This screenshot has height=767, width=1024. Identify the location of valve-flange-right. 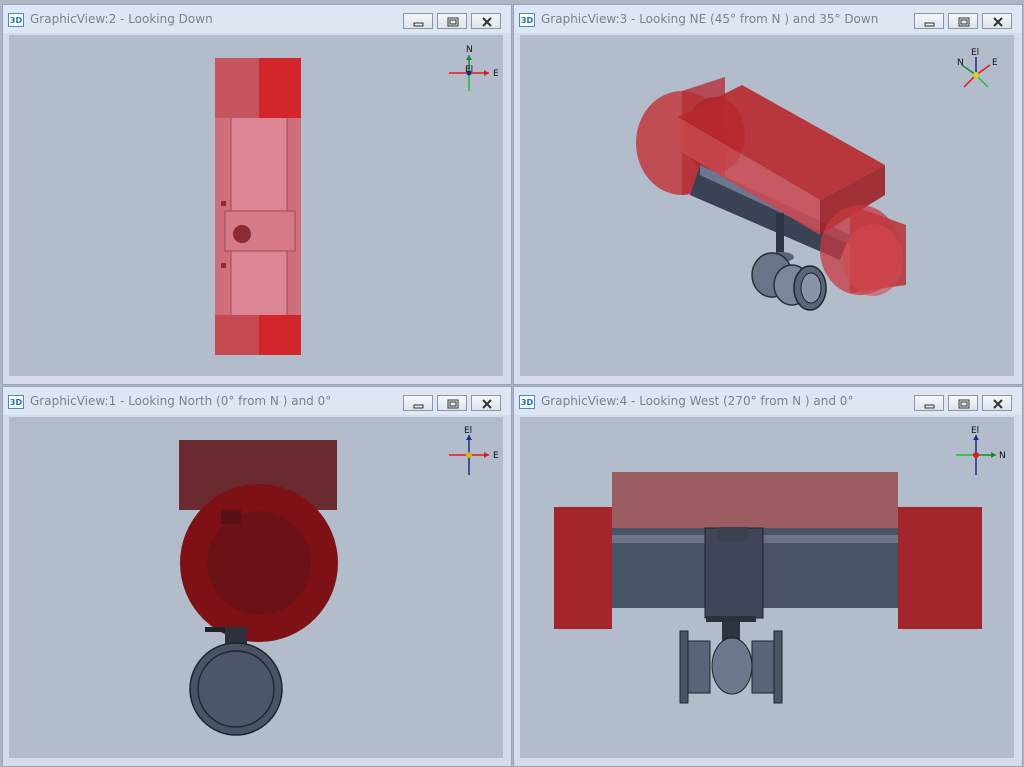
(778, 667).